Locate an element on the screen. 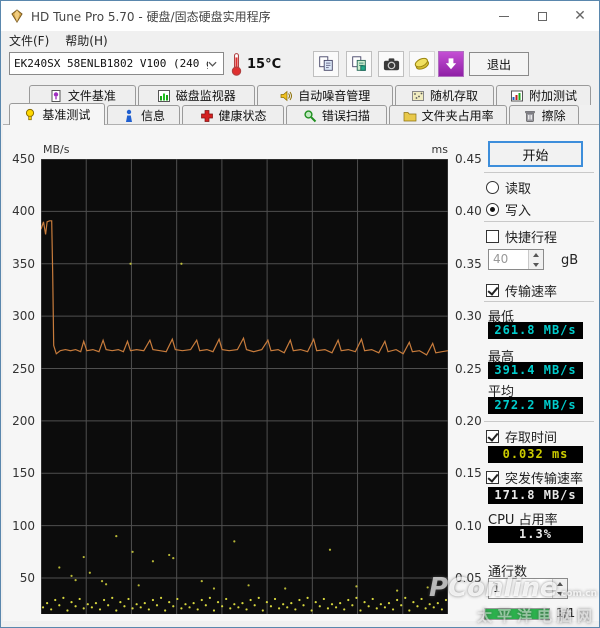  copy-button is located at coordinates (326, 64).